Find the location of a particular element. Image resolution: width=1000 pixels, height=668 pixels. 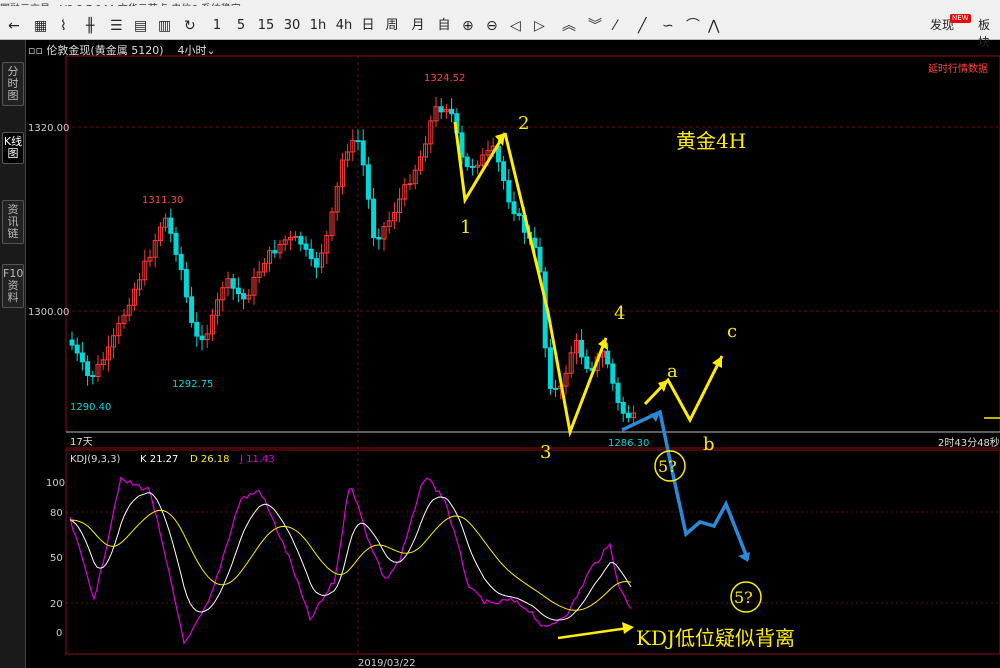

wave-label-c: c is located at coordinates (732, 331).